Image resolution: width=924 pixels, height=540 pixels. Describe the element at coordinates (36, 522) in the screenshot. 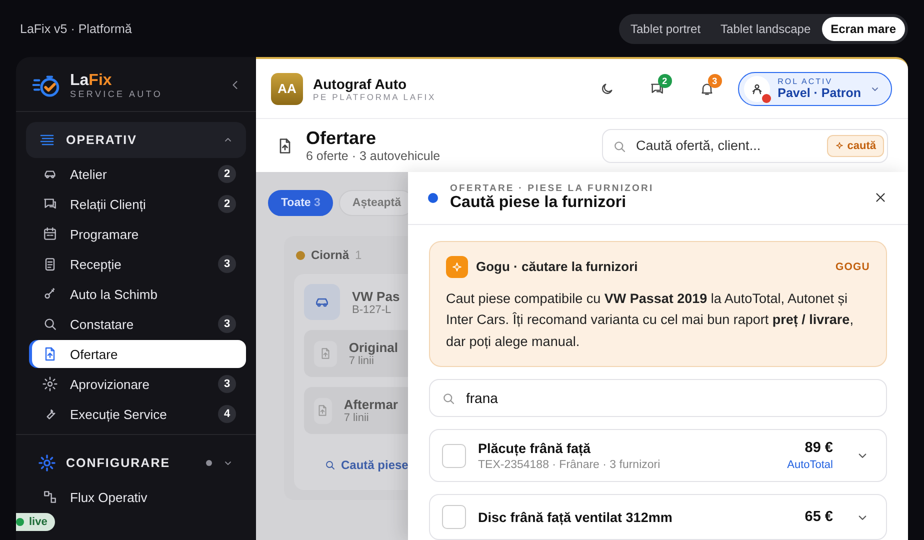

I see `live-badge: live` at that location.